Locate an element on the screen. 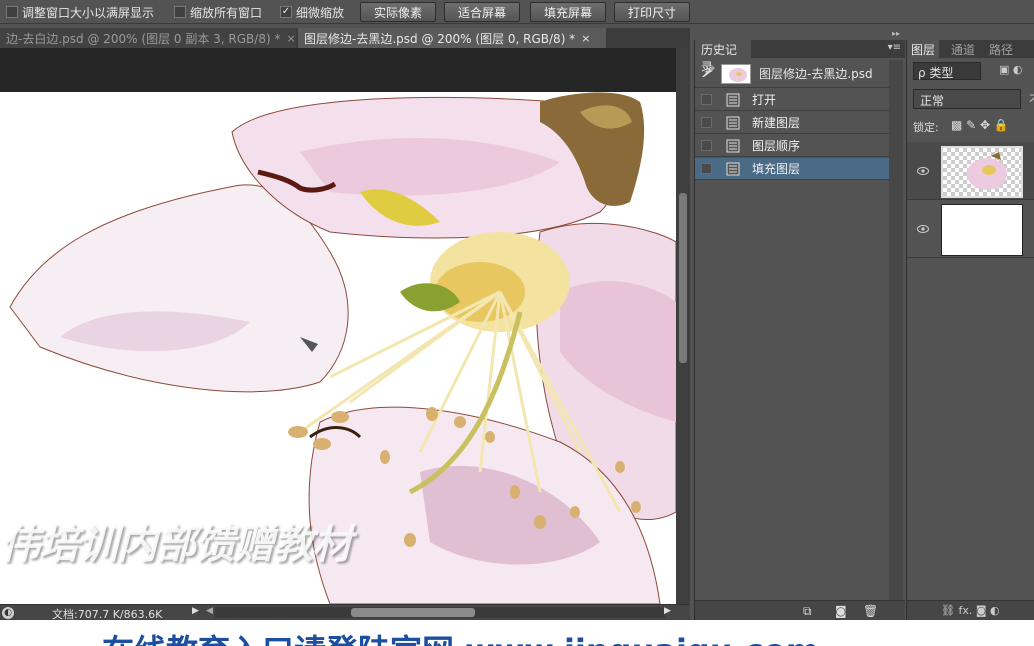  layer-row-background is located at coordinates (970, 229).